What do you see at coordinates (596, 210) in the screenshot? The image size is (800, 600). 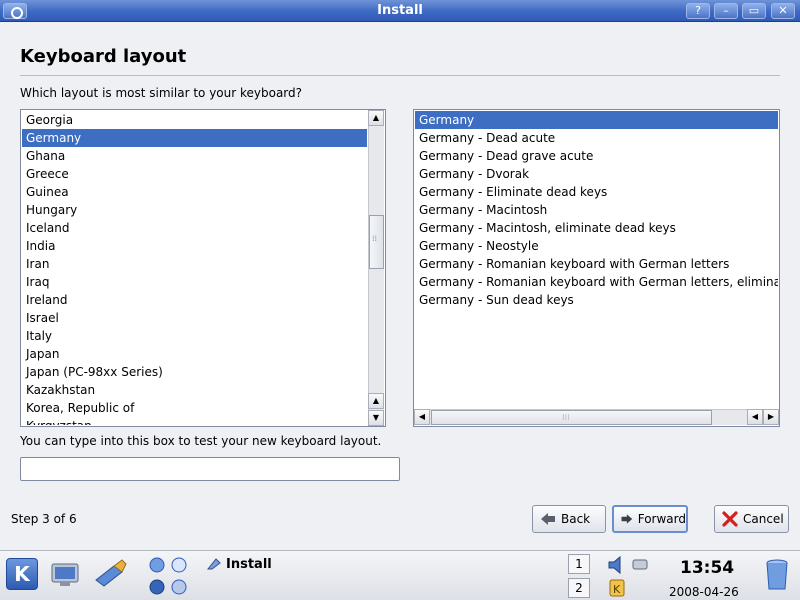 I see `variant-item: Germany - Macintosh` at bounding box center [596, 210].